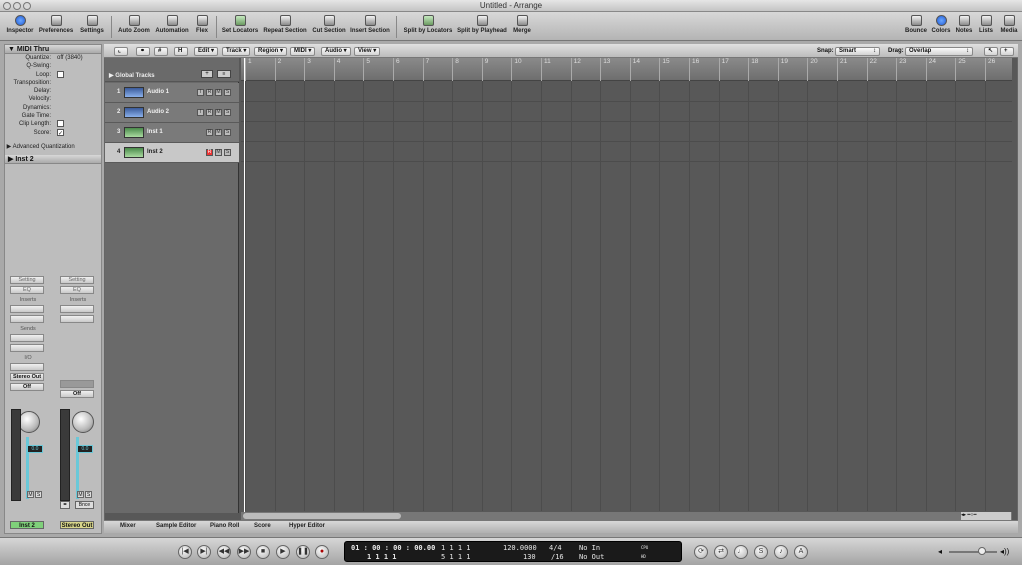 This screenshot has height=565, width=1022. Describe the element at coordinates (857, 51) in the screenshot. I see `snap-select: Smart ↕` at that location.